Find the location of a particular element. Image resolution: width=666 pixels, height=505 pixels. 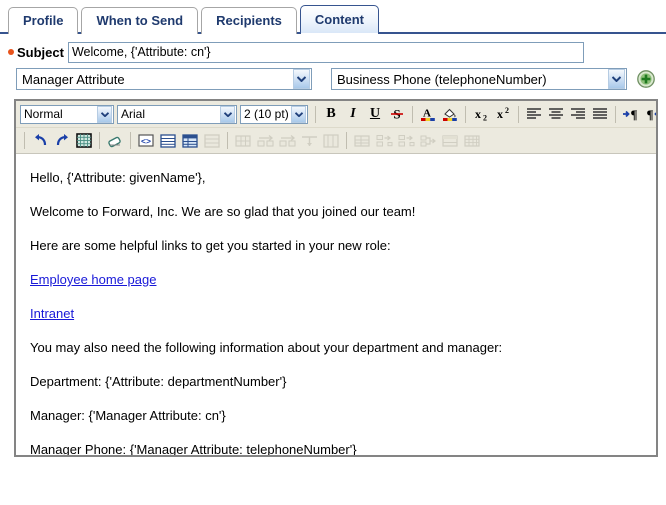

font-size-value: 2 (10 pt) is located at coordinates (266, 114).